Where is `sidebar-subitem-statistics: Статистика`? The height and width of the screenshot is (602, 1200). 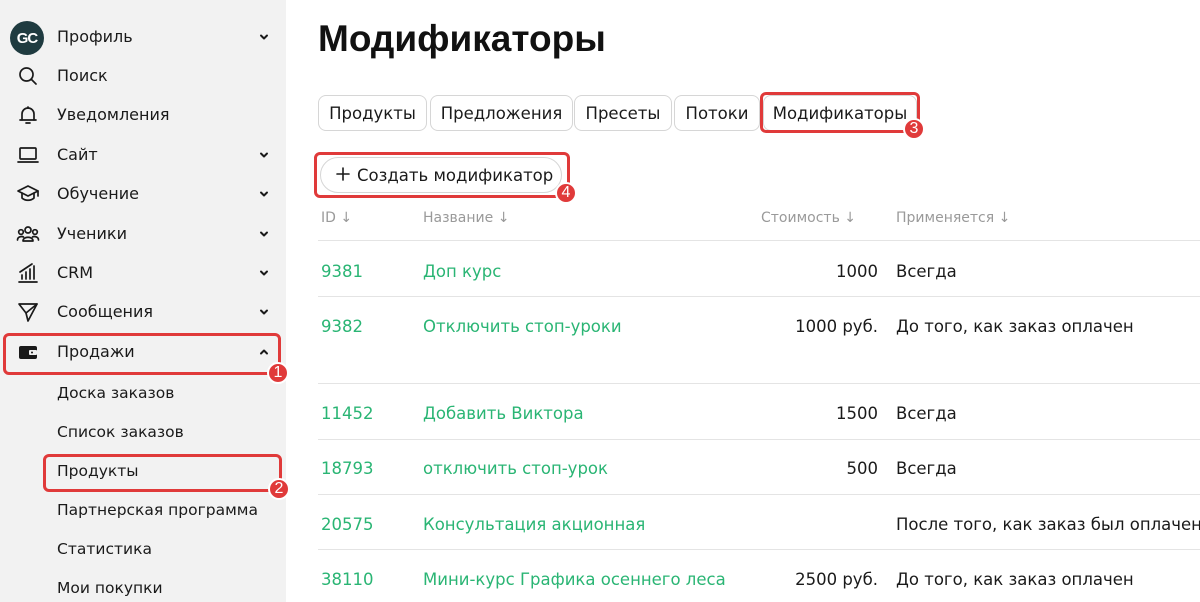
sidebar-subitem-statistics: Статистика is located at coordinates (104, 549).